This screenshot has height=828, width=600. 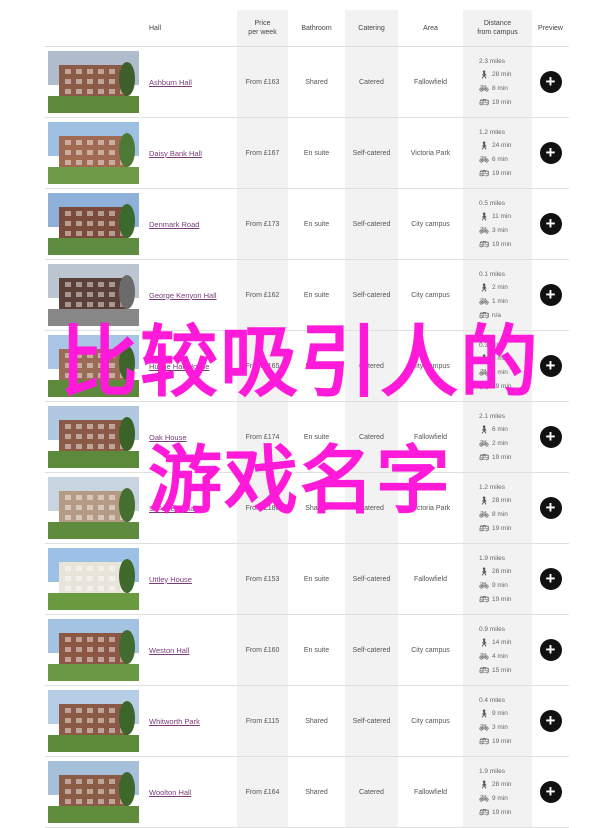 I want to click on distance-miles-value: 0.3 miles, so click(x=492, y=345).